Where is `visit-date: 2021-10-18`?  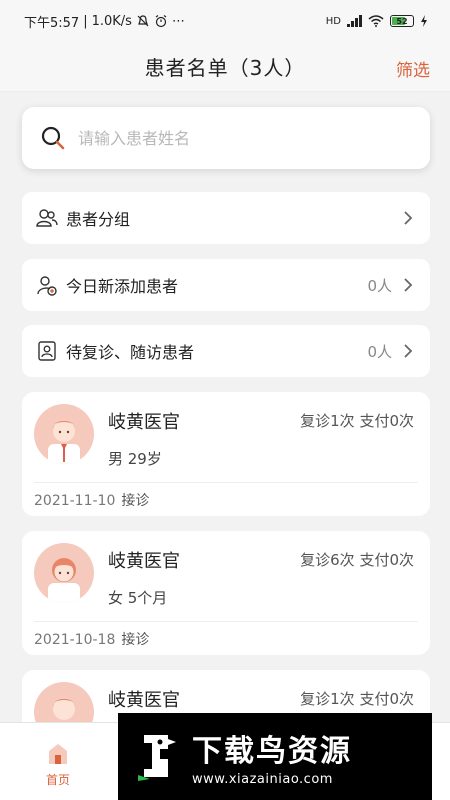
visit-date: 2021-10-18 is located at coordinates (75, 640).